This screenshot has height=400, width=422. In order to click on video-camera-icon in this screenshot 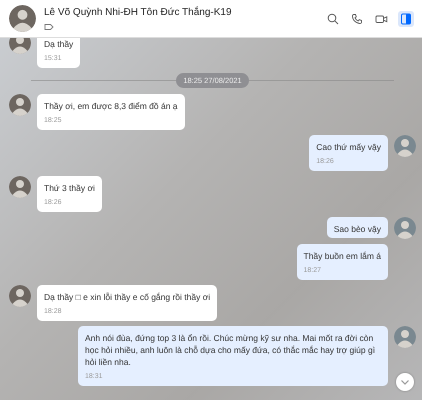, I will do `click(381, 18)`.